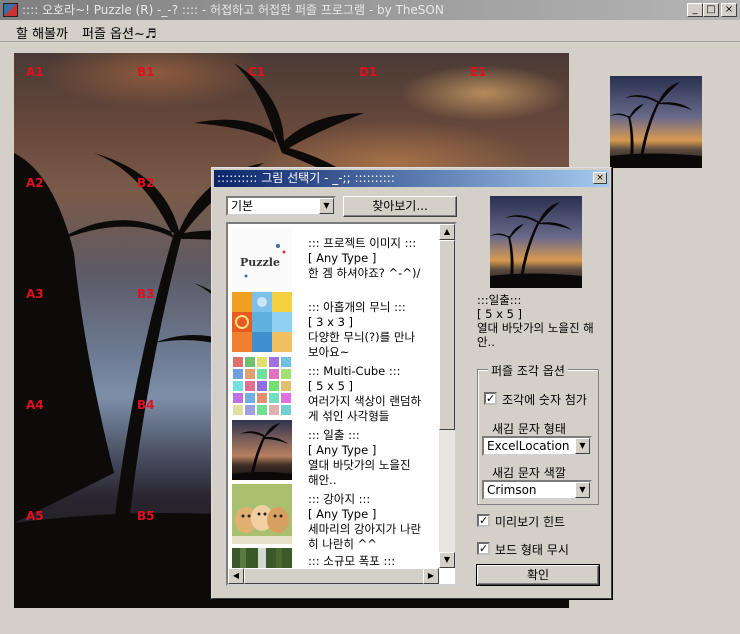 The image size is (740, 634). Describe the element at coordinates (447, 232) in the screenshot. I see `scroll-up-icon: ▲` at that location.